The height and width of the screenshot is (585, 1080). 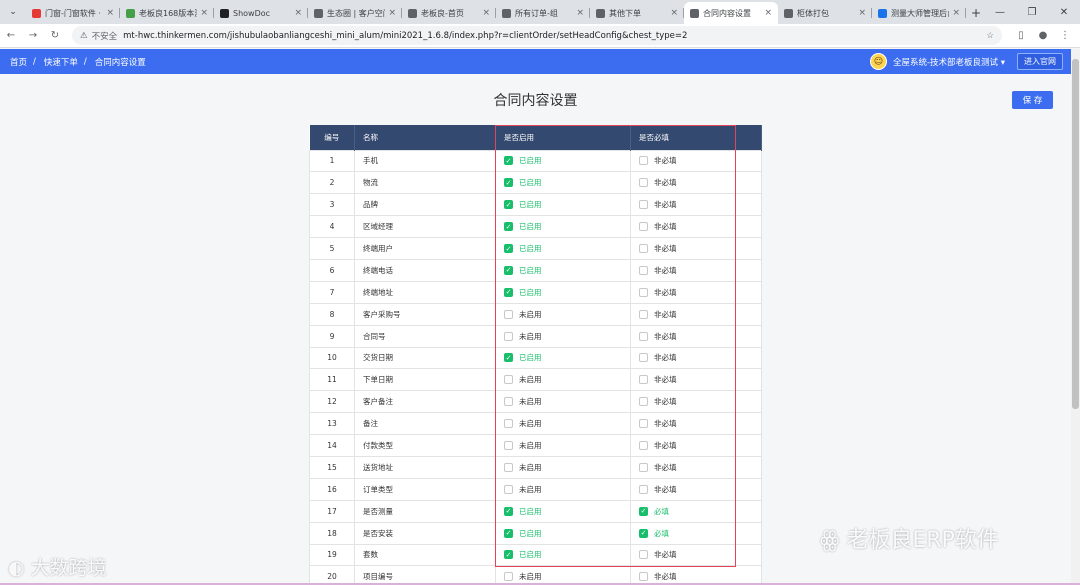 I want to click on browser-tab: 老板良-首页 ×, so click(x=449, y=13).